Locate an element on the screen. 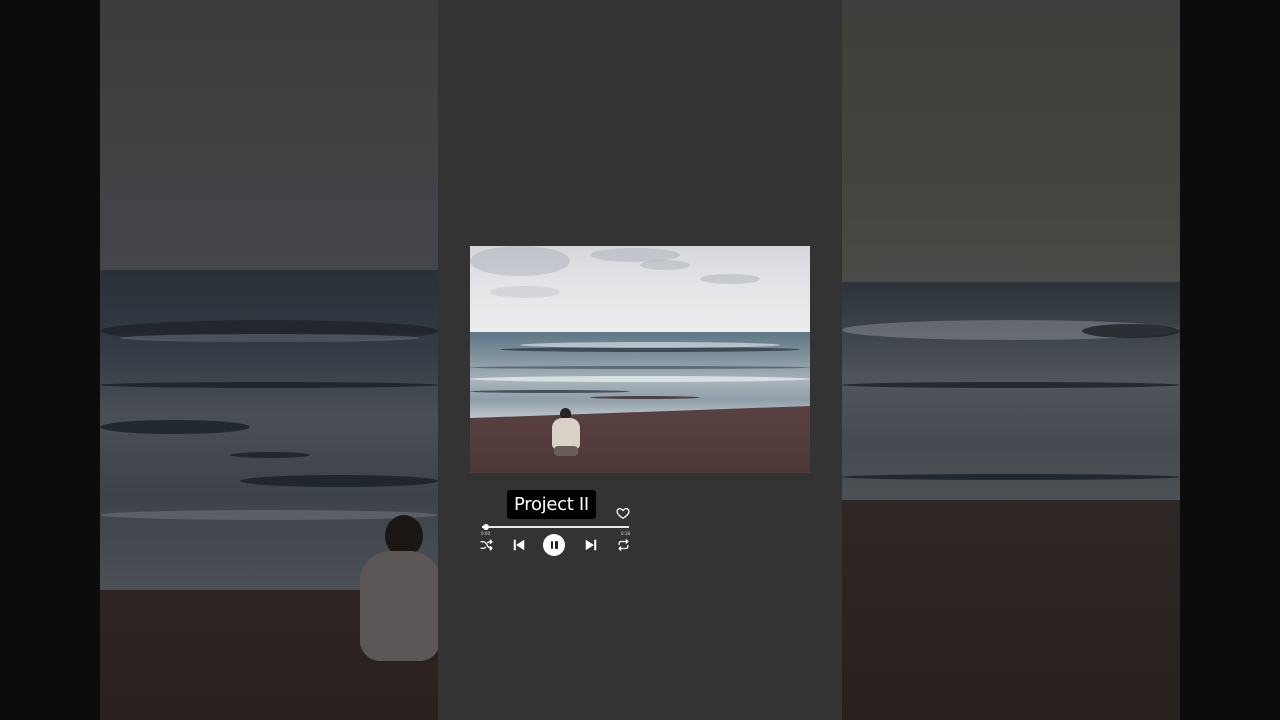  repeat-icon is located at coordinates (623, 545).